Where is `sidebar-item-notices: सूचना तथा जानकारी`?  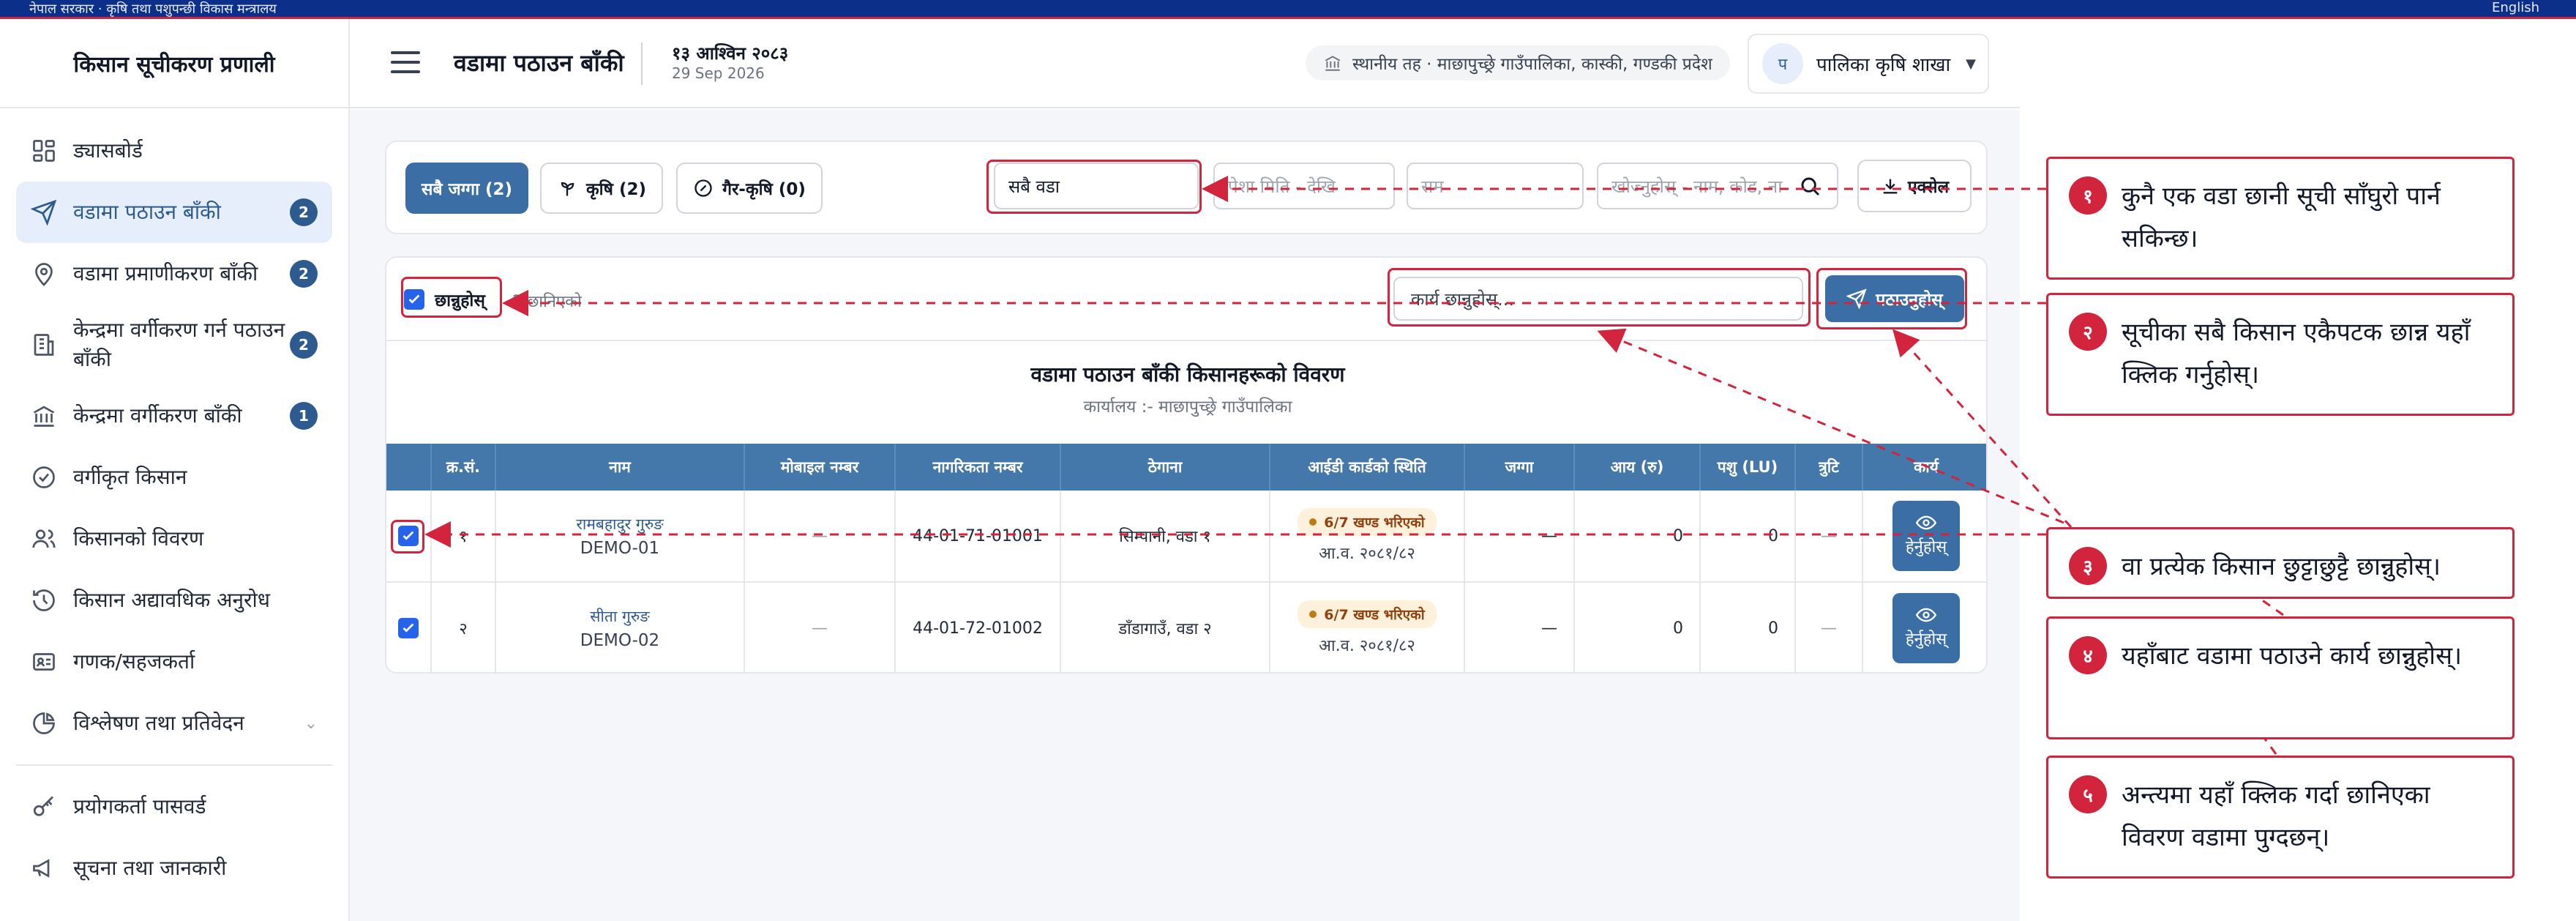 sidebar-item-notices: सूचना तथा जानकारी is located at coordinates (174, 868).